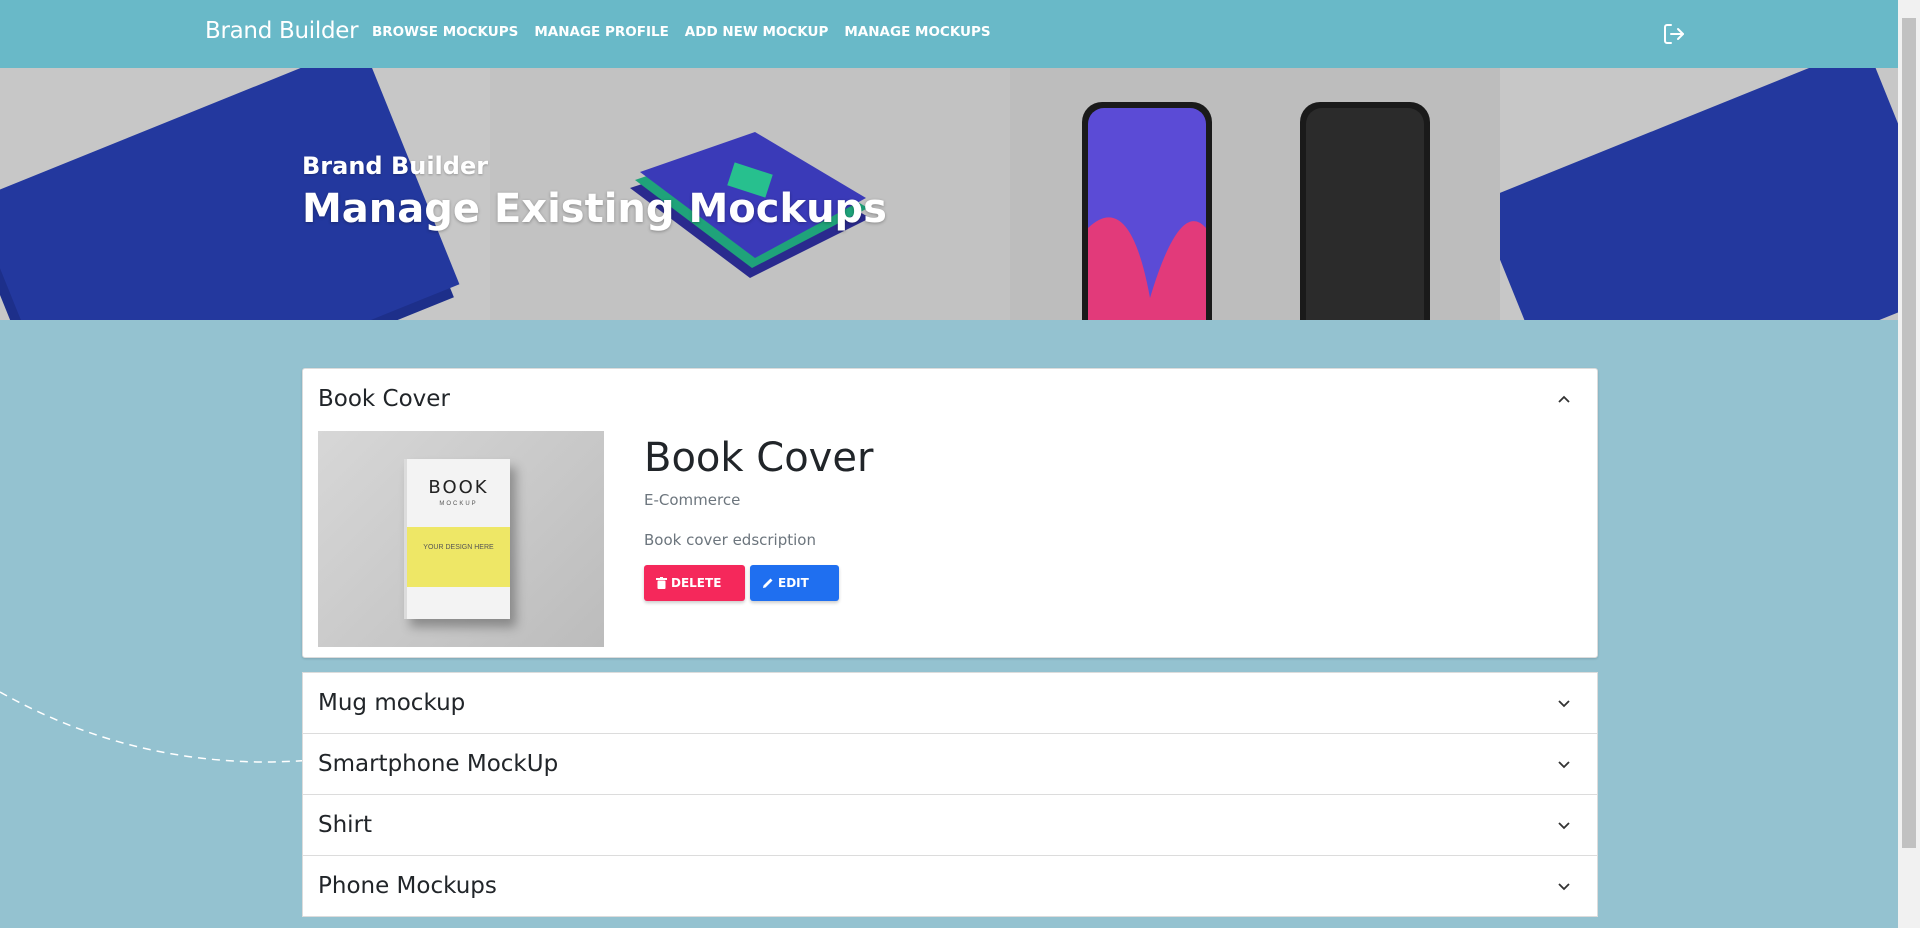  Describe the element at coordinates (282, 31) in the screenshot. I see `brand-logo: Brand Builder` at that location.